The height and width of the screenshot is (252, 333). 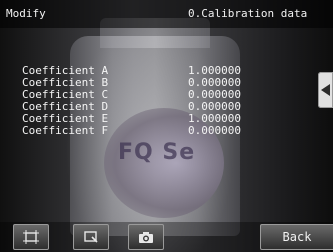 What do you see at coordinates (214, 130) in the screenshot?
I see `coefficient-value: 0.000000` at bounding box center [214, 130].